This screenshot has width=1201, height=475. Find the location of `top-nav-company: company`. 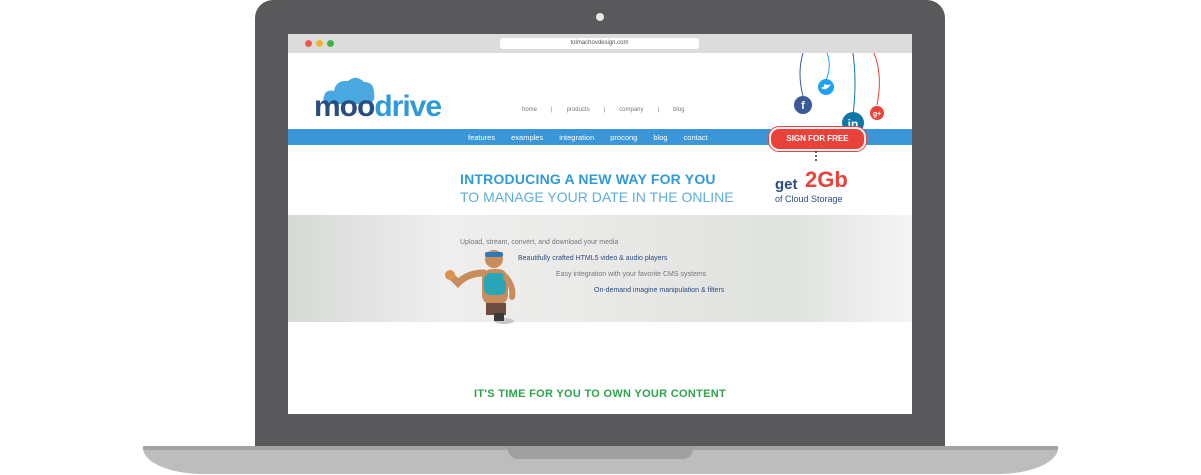

top-nav-company: company is located at coordinates (631, 110).